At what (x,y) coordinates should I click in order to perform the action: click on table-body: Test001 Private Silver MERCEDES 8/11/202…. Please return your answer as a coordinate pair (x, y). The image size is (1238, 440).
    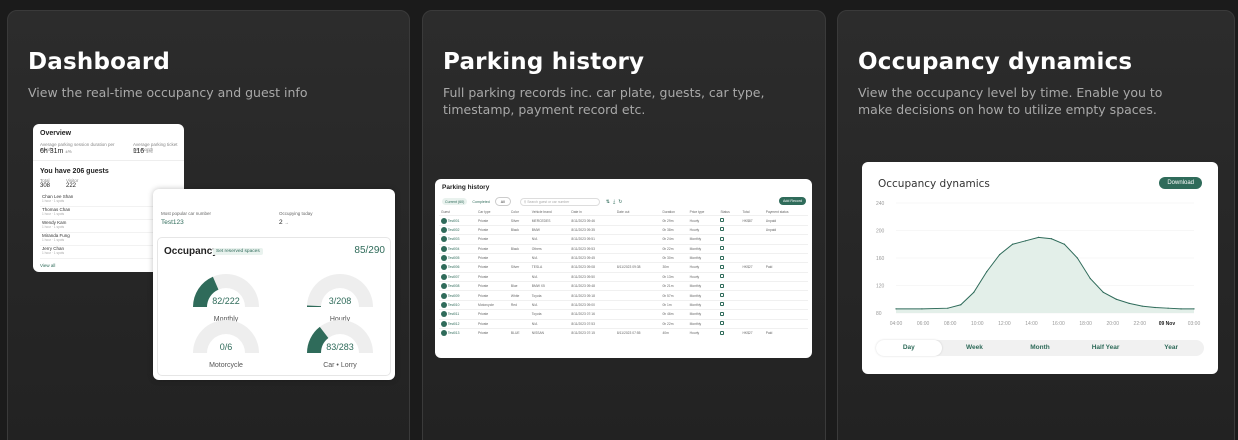
    Looking at the image, I should click on (623, 276).